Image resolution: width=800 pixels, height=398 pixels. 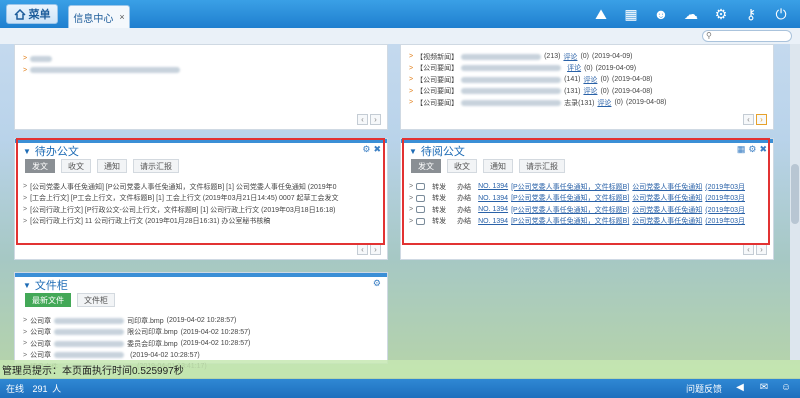 What do you see at coordinates (201, 87) in the screenshot?
I see `panel-top-left: > > ‹ ›` at bounding box center [201, 87].